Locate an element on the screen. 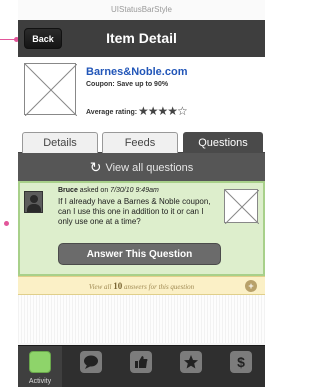 This screenshot has width=320, height=387. tab-bar: Activity $ is located at coordinates (141, 366).